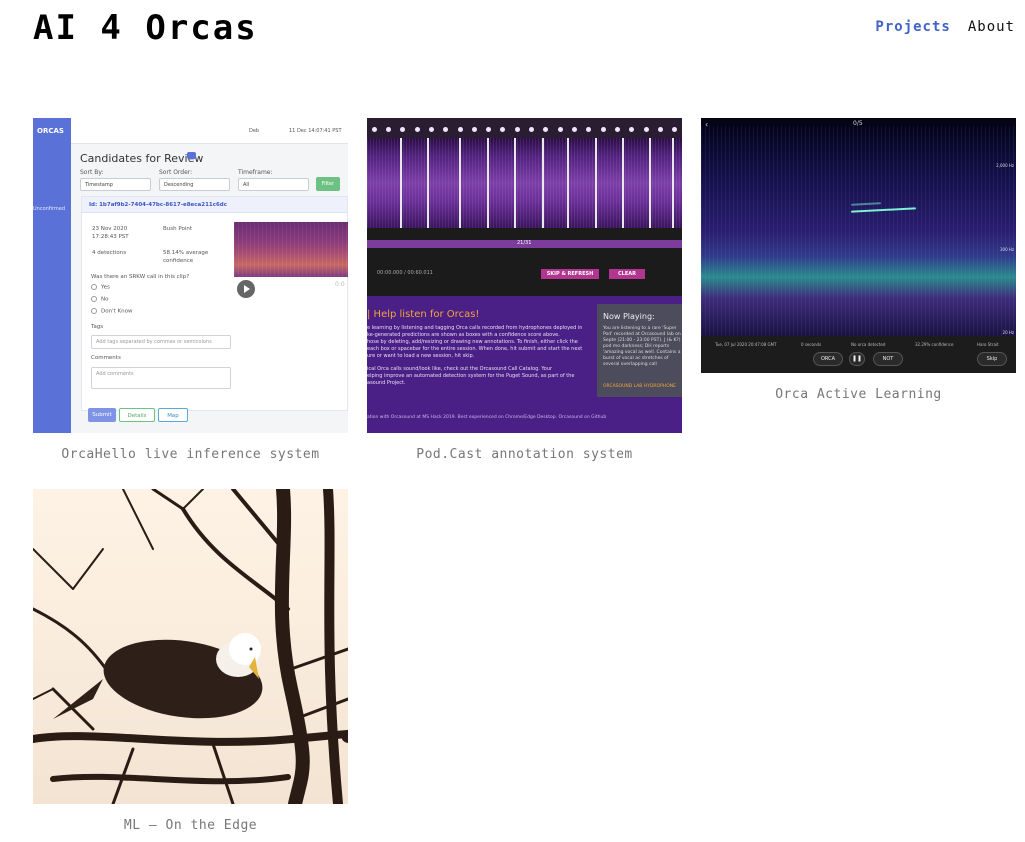 The image size is (1025, 842). I want to click on freq-label: 20 Hz, so click(1008, 332).